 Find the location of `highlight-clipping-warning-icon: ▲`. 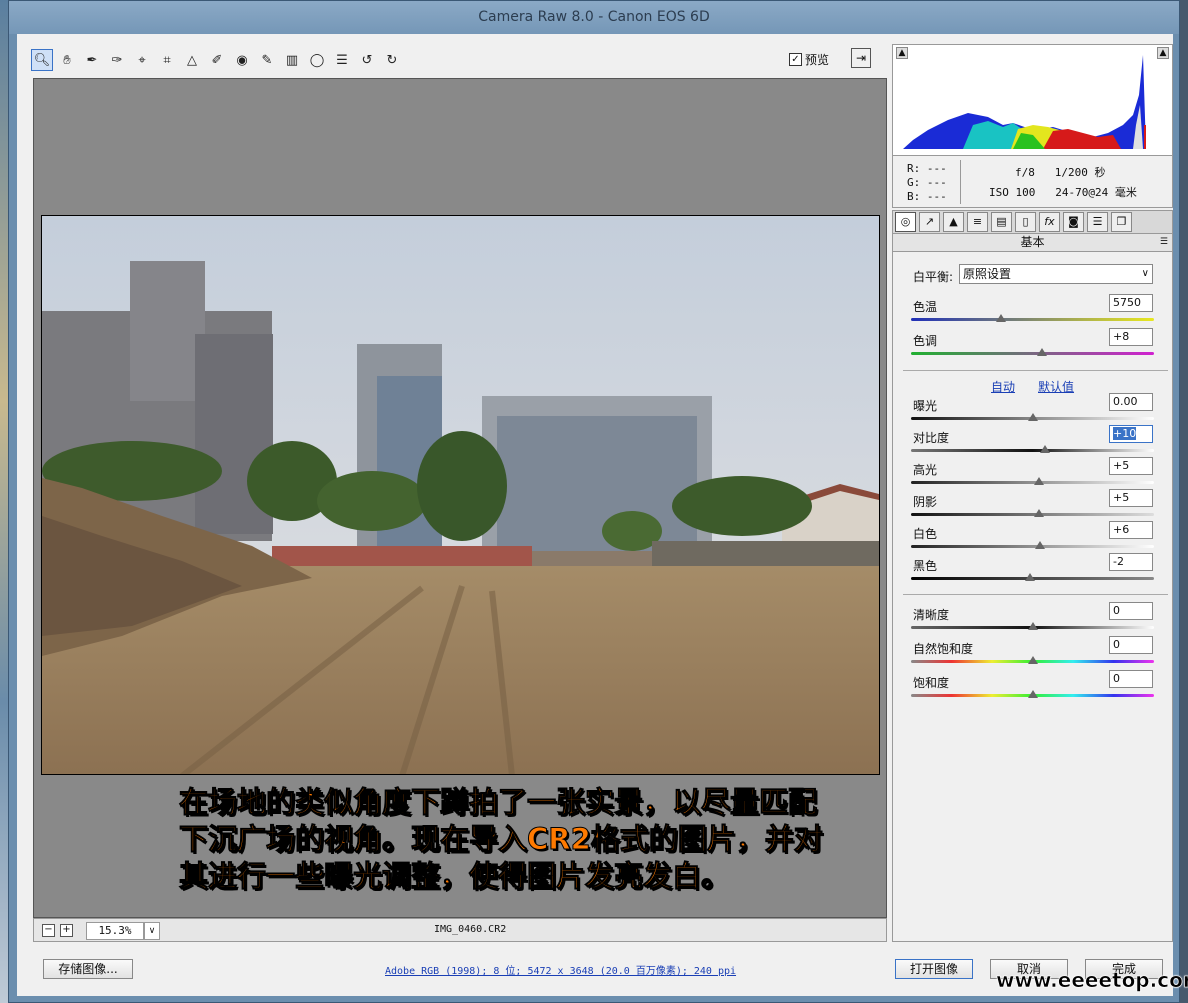

highlight-clipping-warning-icon: ▲ is located at coordinates (1163, 53).